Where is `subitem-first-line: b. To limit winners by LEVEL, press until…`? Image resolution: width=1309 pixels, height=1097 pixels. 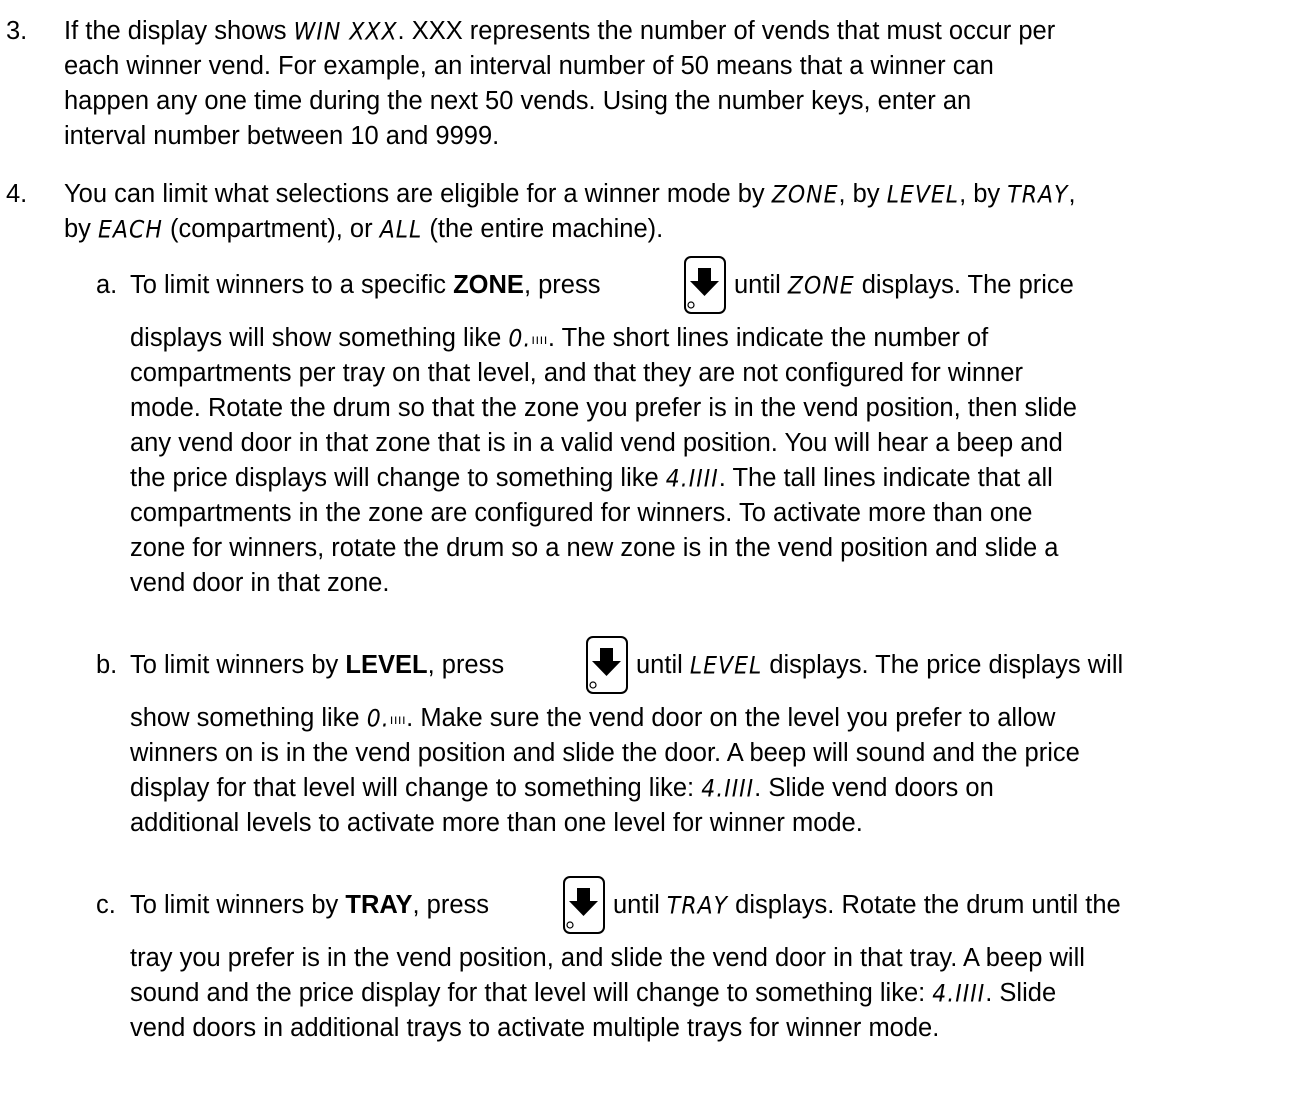 subitem-first-line: b. To limit winners by LEVEL, press until… is located at coordinates (609, 665).